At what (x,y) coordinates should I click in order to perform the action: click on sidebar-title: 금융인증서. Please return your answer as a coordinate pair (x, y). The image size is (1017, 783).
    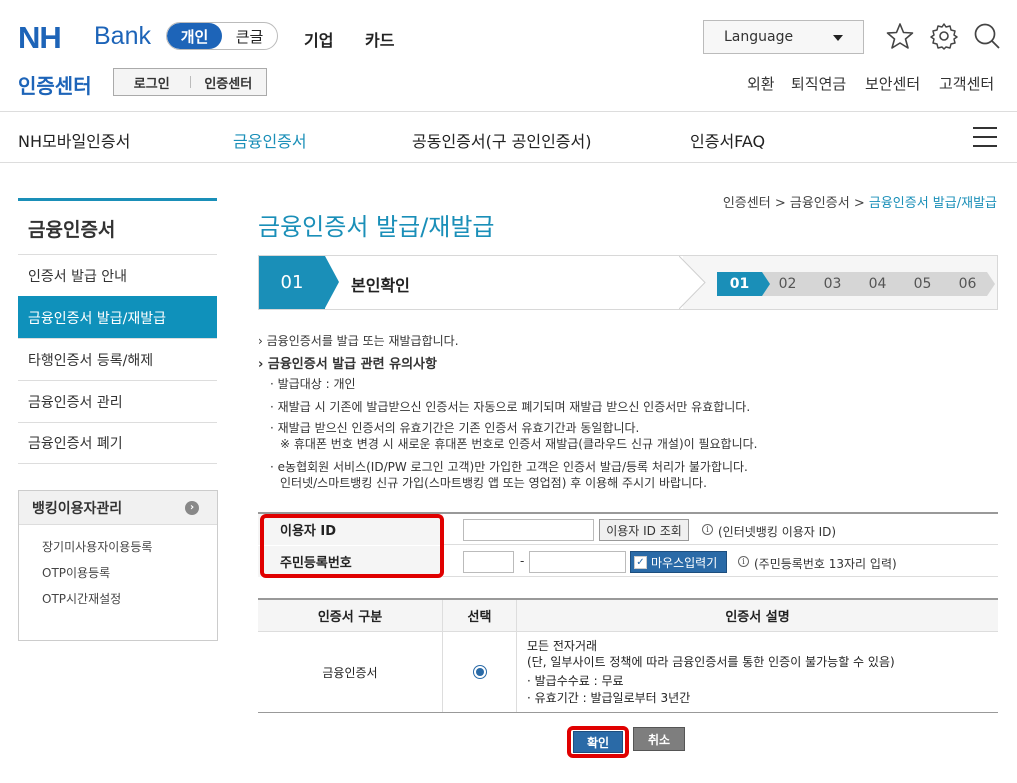
    Looking at the image, I should click on (72, 230).